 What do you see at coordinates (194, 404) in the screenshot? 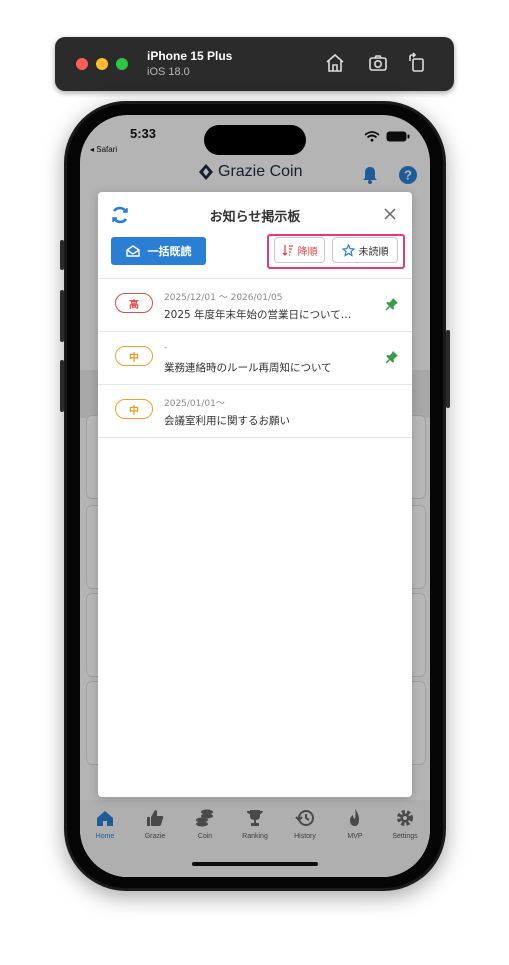
I see `notice-date: 2025/01/01～` at bounding box center [194, 404].